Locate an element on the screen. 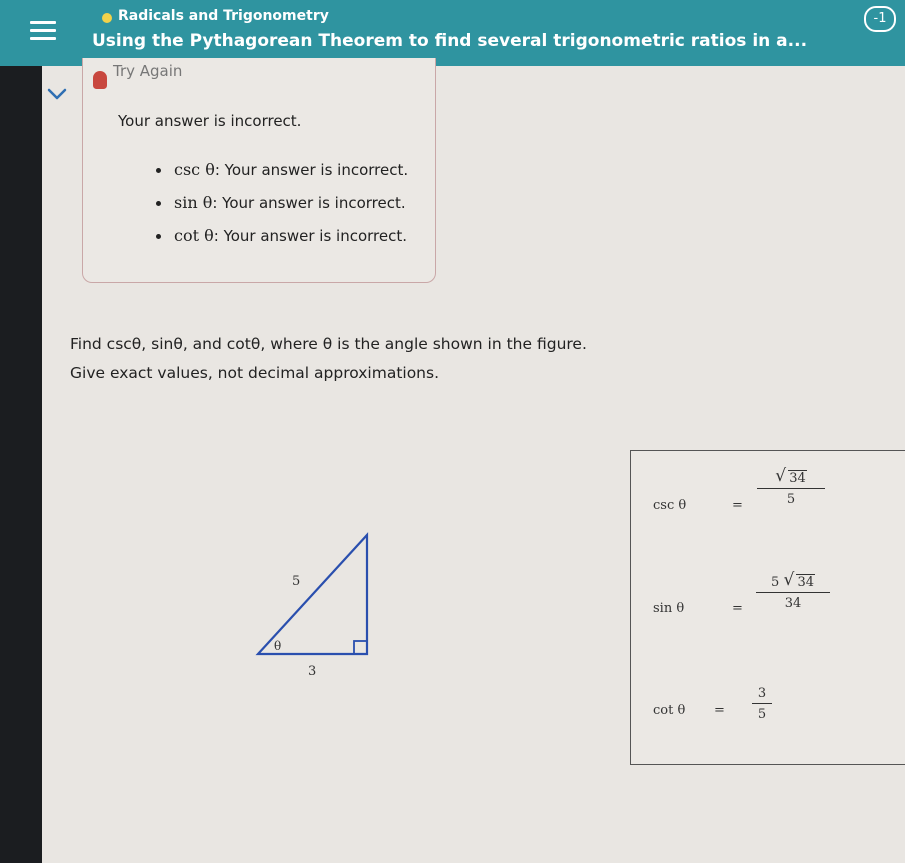  answer-value-sin: 5 √ 34 34 is located at coordinates (793, 590).